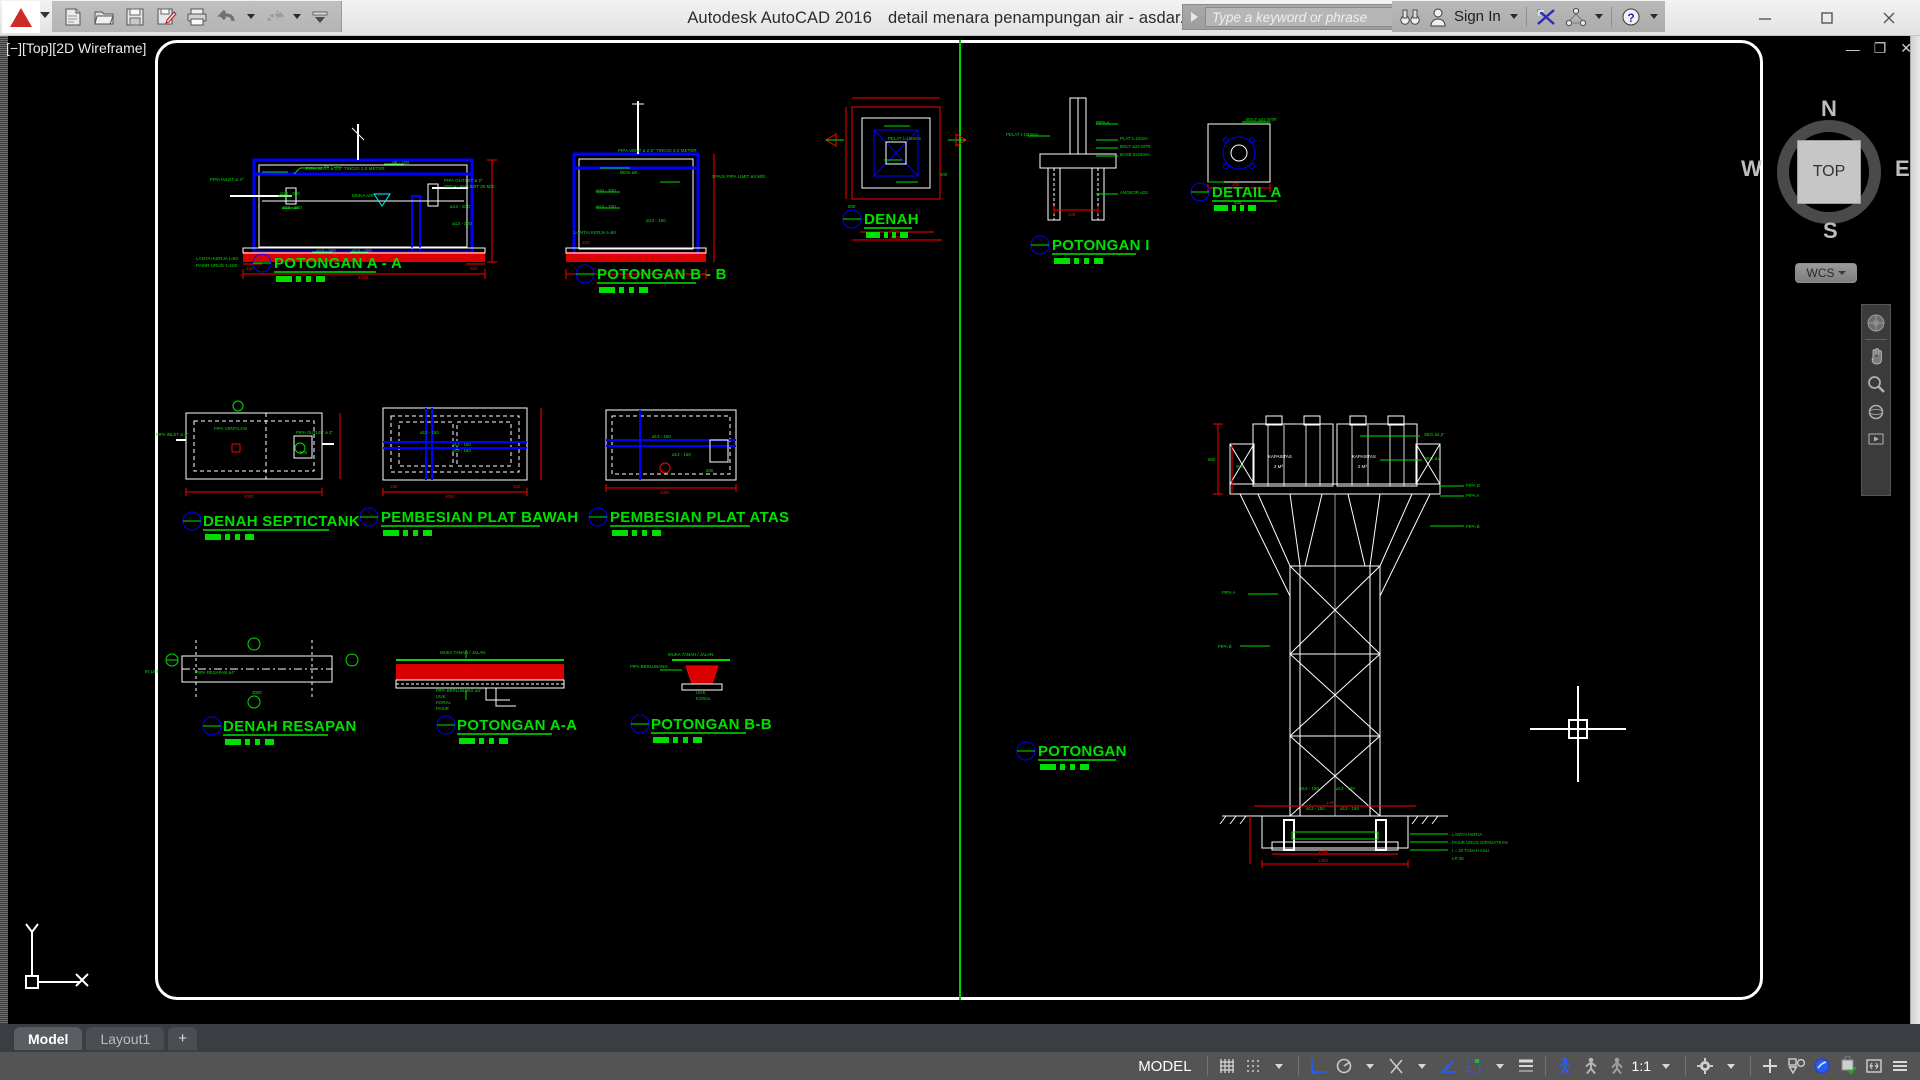 The width and height of the screenshot is (1920, 1080). Describe the element at coordinates (1841, 273) in the screenshot. I see `chevron-down-icon` at that location.